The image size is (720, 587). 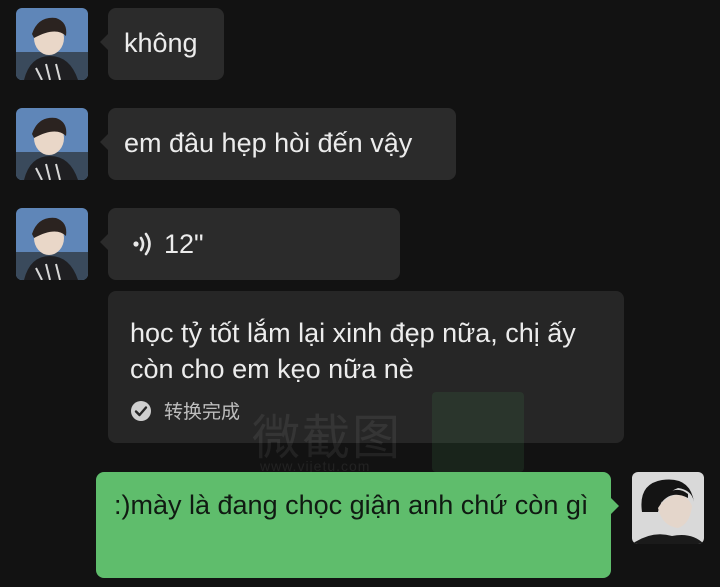 What do you see at coordinates (351, 505) in the screenshot?
I see `message-text: :)mày là đang chọc giận anh chứ còn gì` at bounding box center [351, 505].